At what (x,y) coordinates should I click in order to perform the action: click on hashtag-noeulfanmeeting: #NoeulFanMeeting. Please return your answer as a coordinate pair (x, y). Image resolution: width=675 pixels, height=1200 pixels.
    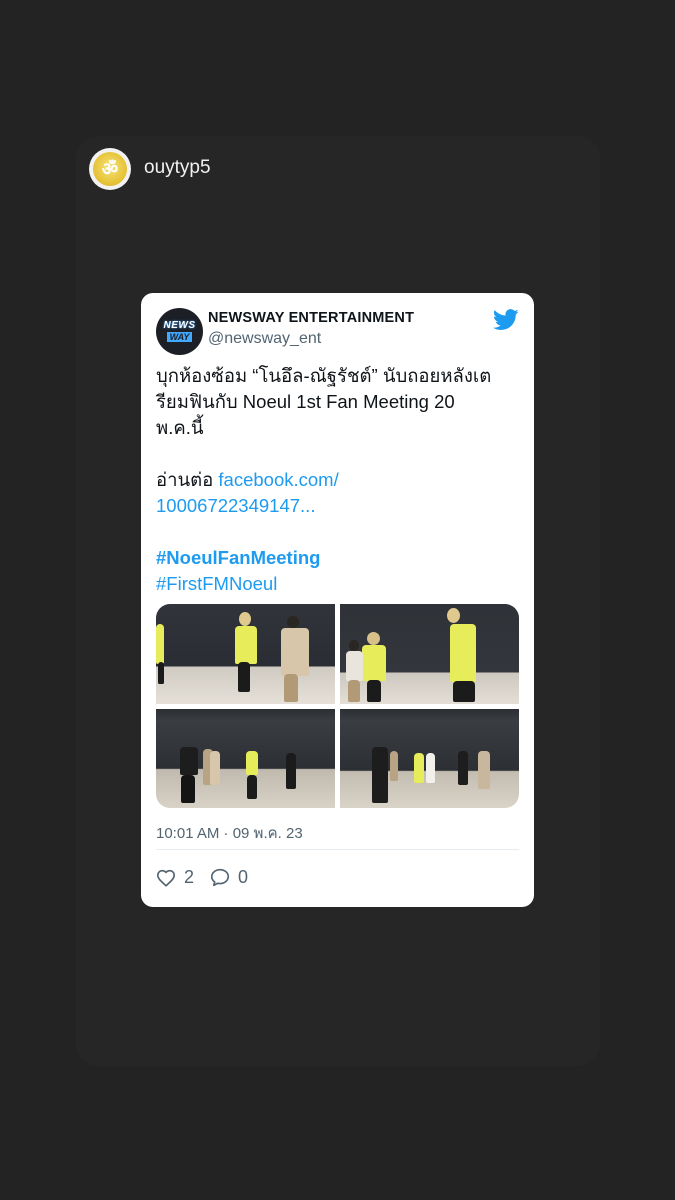
    Looking at the image, I should click on (338, 558).